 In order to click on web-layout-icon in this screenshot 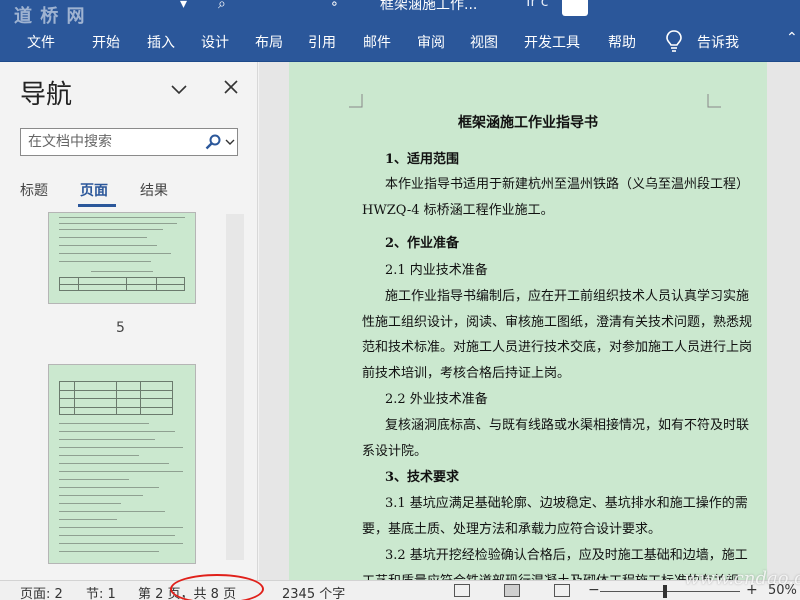, I will do `click(562, 590)`.